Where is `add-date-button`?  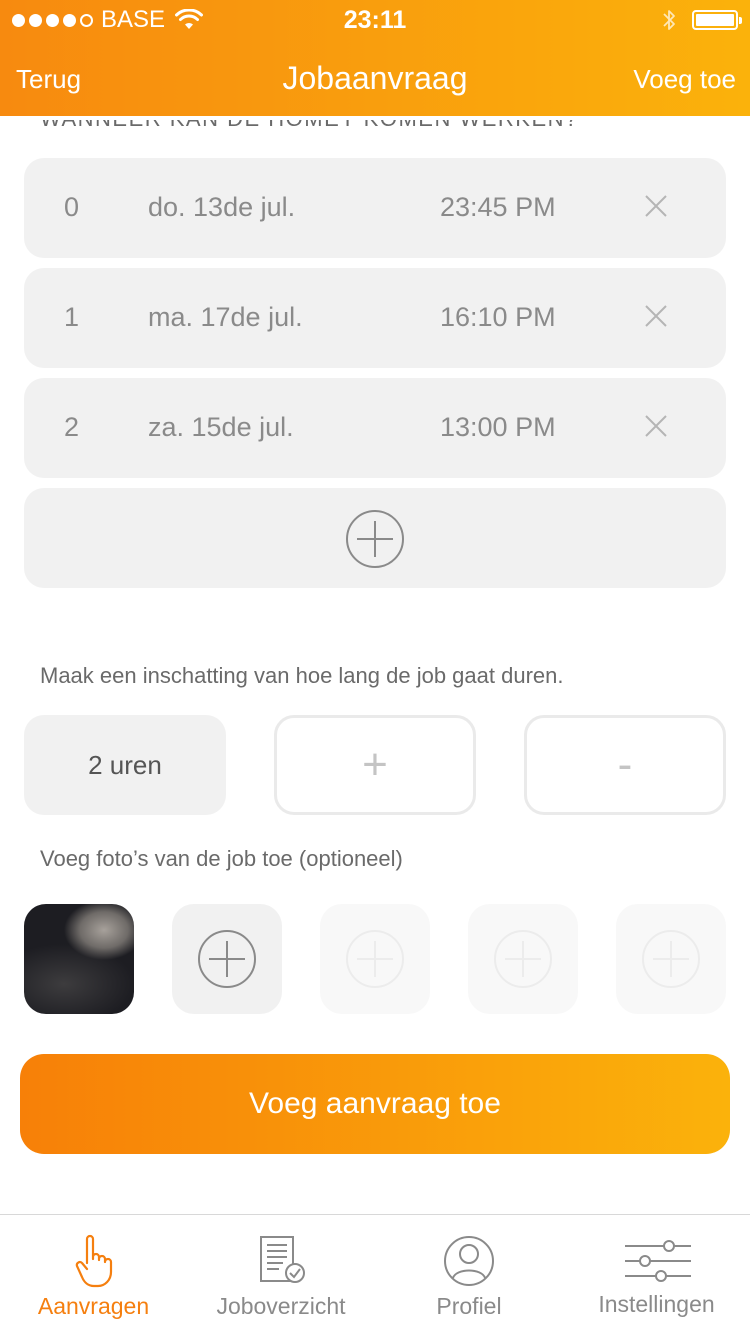 add-date-button is located at coordinates (375, 538).